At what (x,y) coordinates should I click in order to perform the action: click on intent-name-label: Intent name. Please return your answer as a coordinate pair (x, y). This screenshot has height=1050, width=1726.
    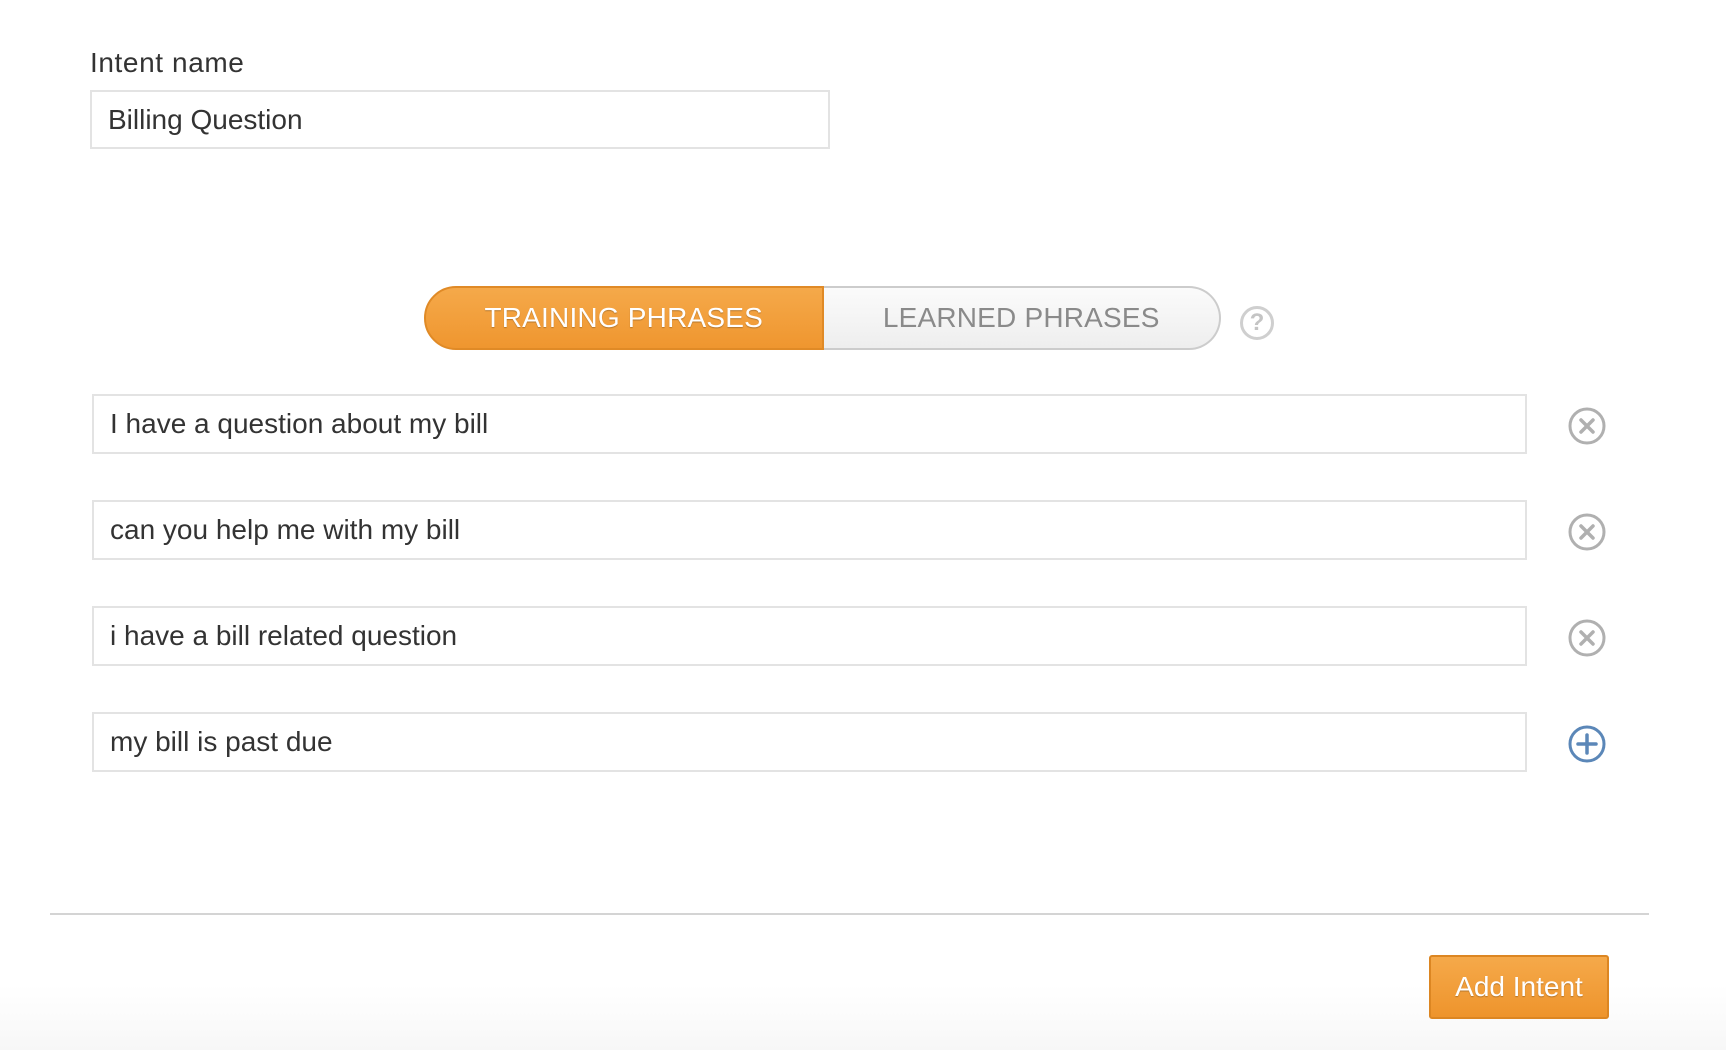
    Looking at the image, I should click on (167, 62).